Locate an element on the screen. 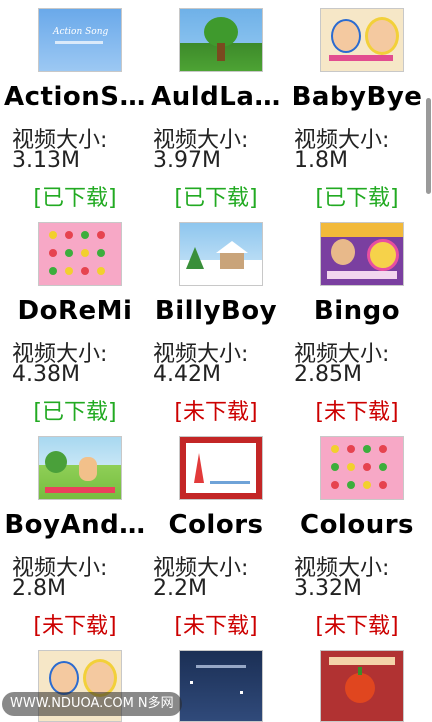  size-value: 3.13M is located at coordinates (46, 160).